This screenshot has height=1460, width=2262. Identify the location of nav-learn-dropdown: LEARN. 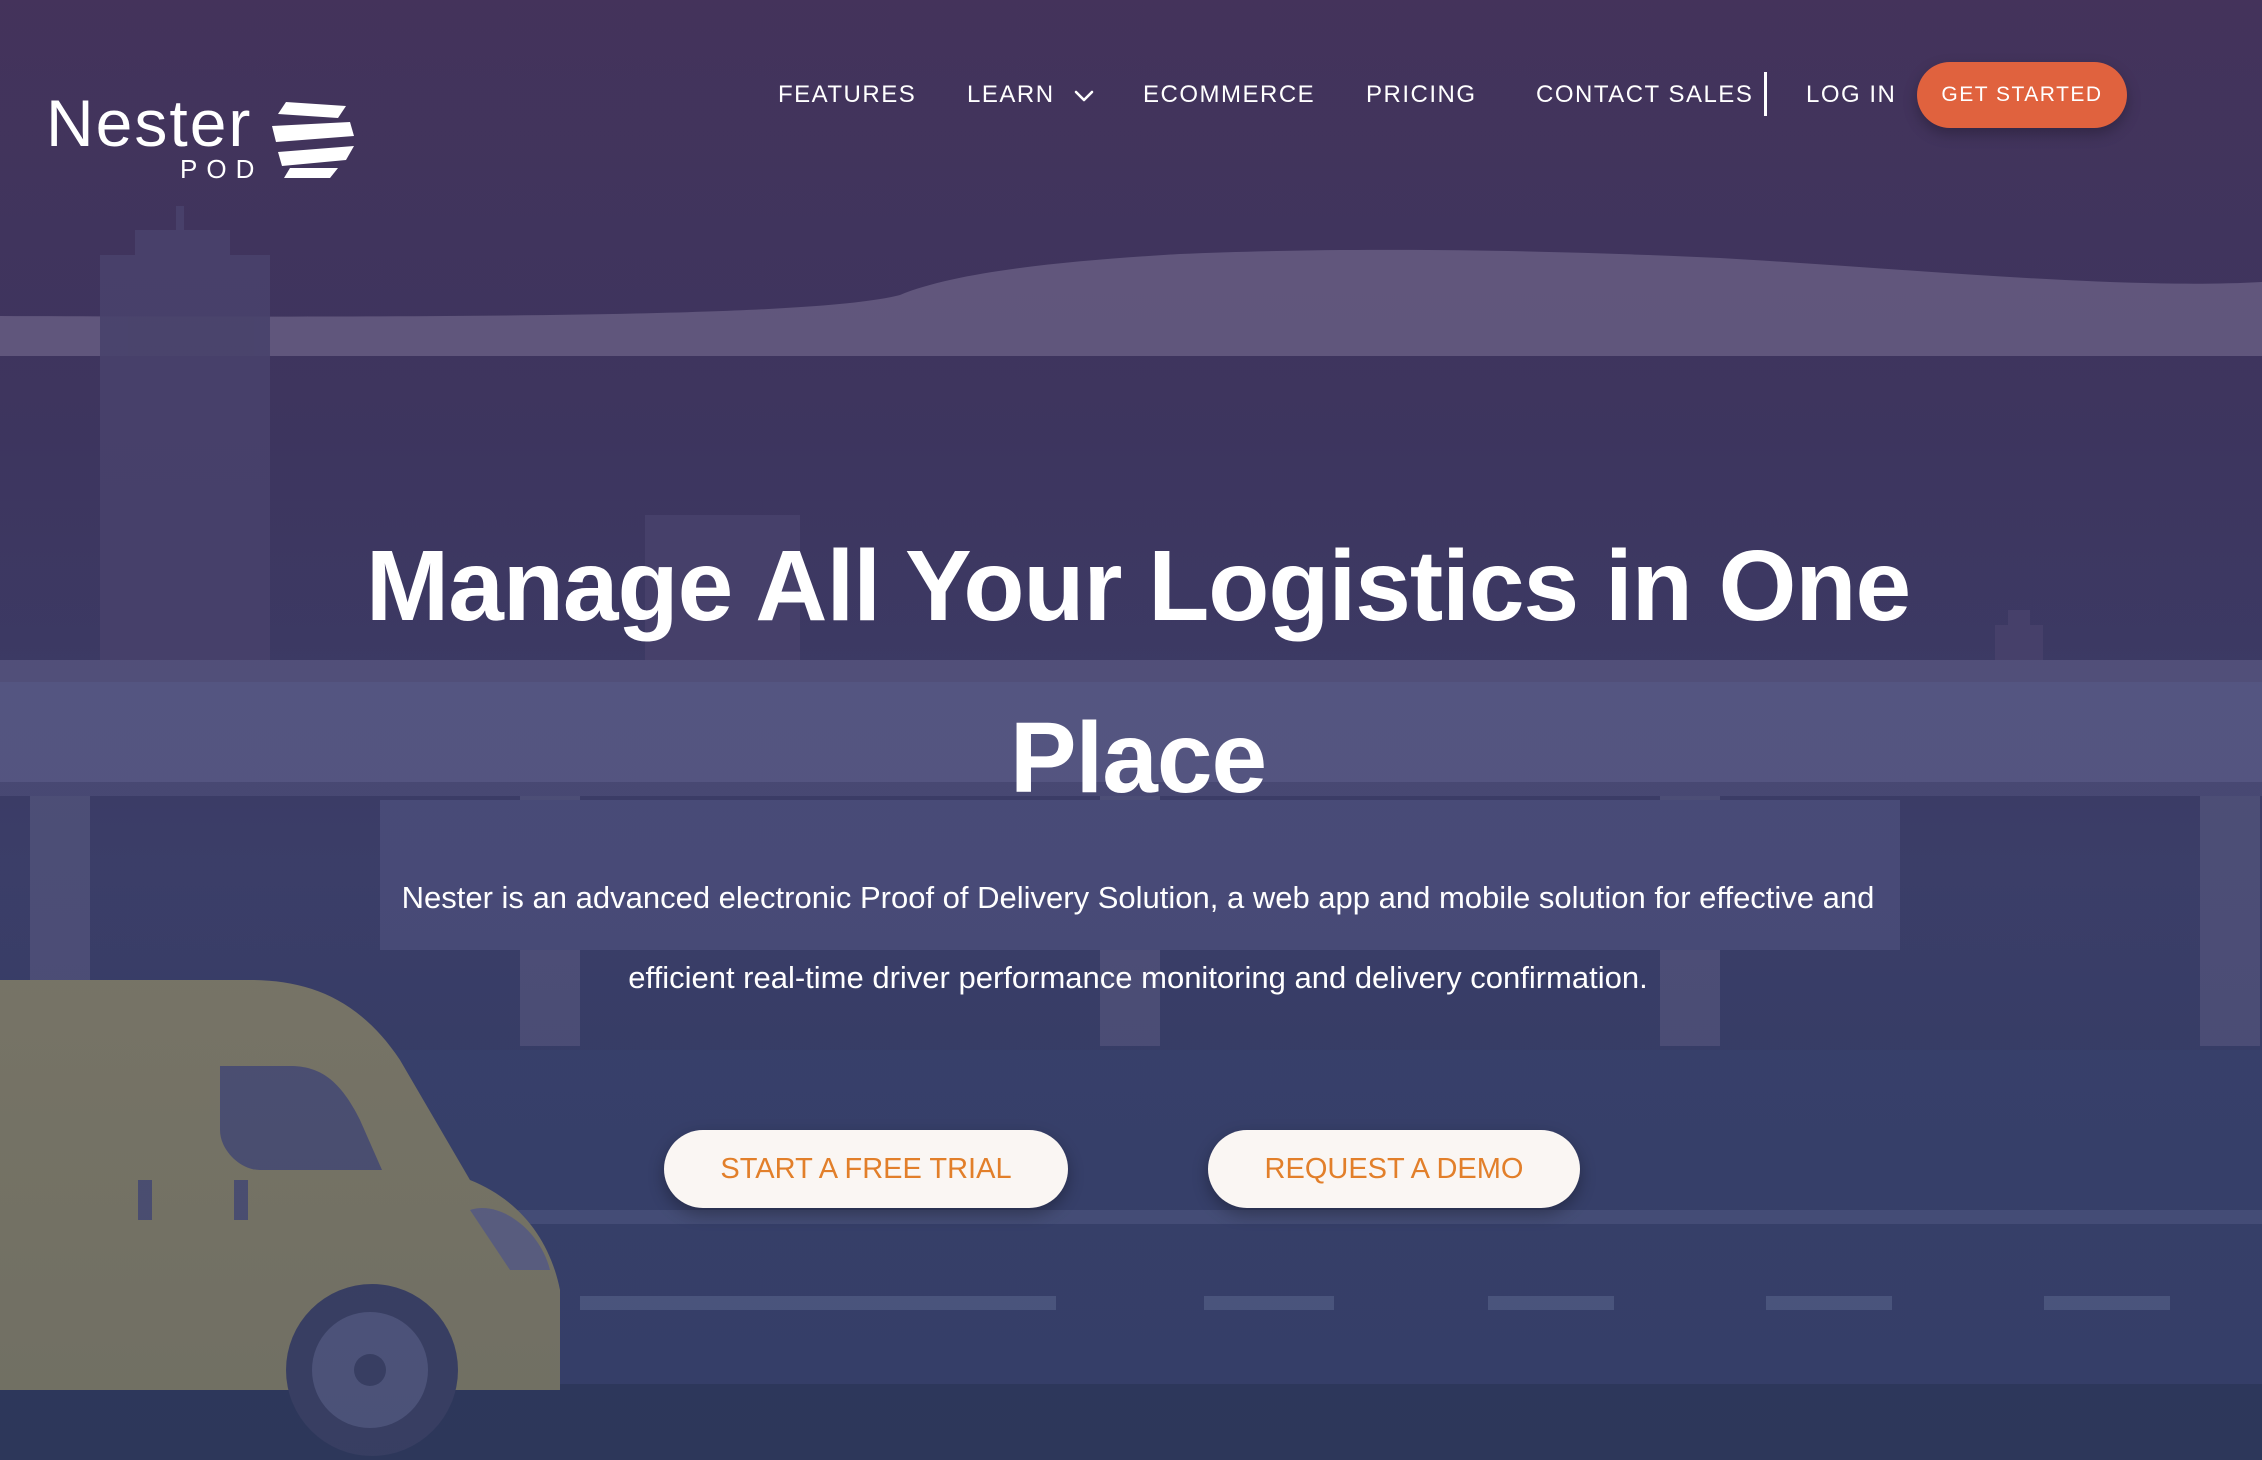
(1031, 95).